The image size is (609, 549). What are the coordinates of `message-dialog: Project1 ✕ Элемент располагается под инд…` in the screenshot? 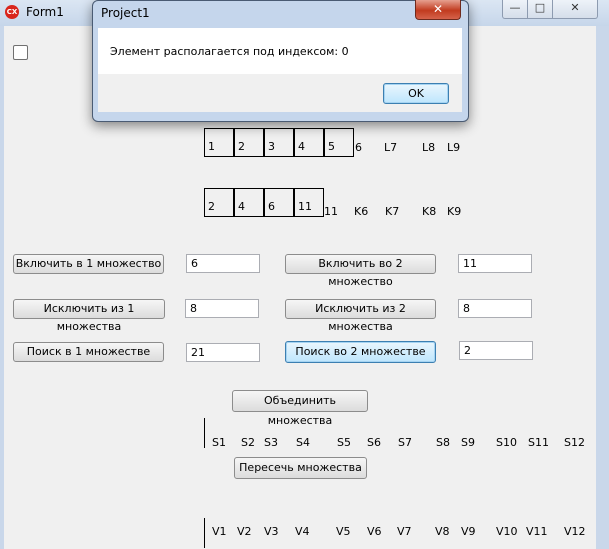 It's located at (280, 61).